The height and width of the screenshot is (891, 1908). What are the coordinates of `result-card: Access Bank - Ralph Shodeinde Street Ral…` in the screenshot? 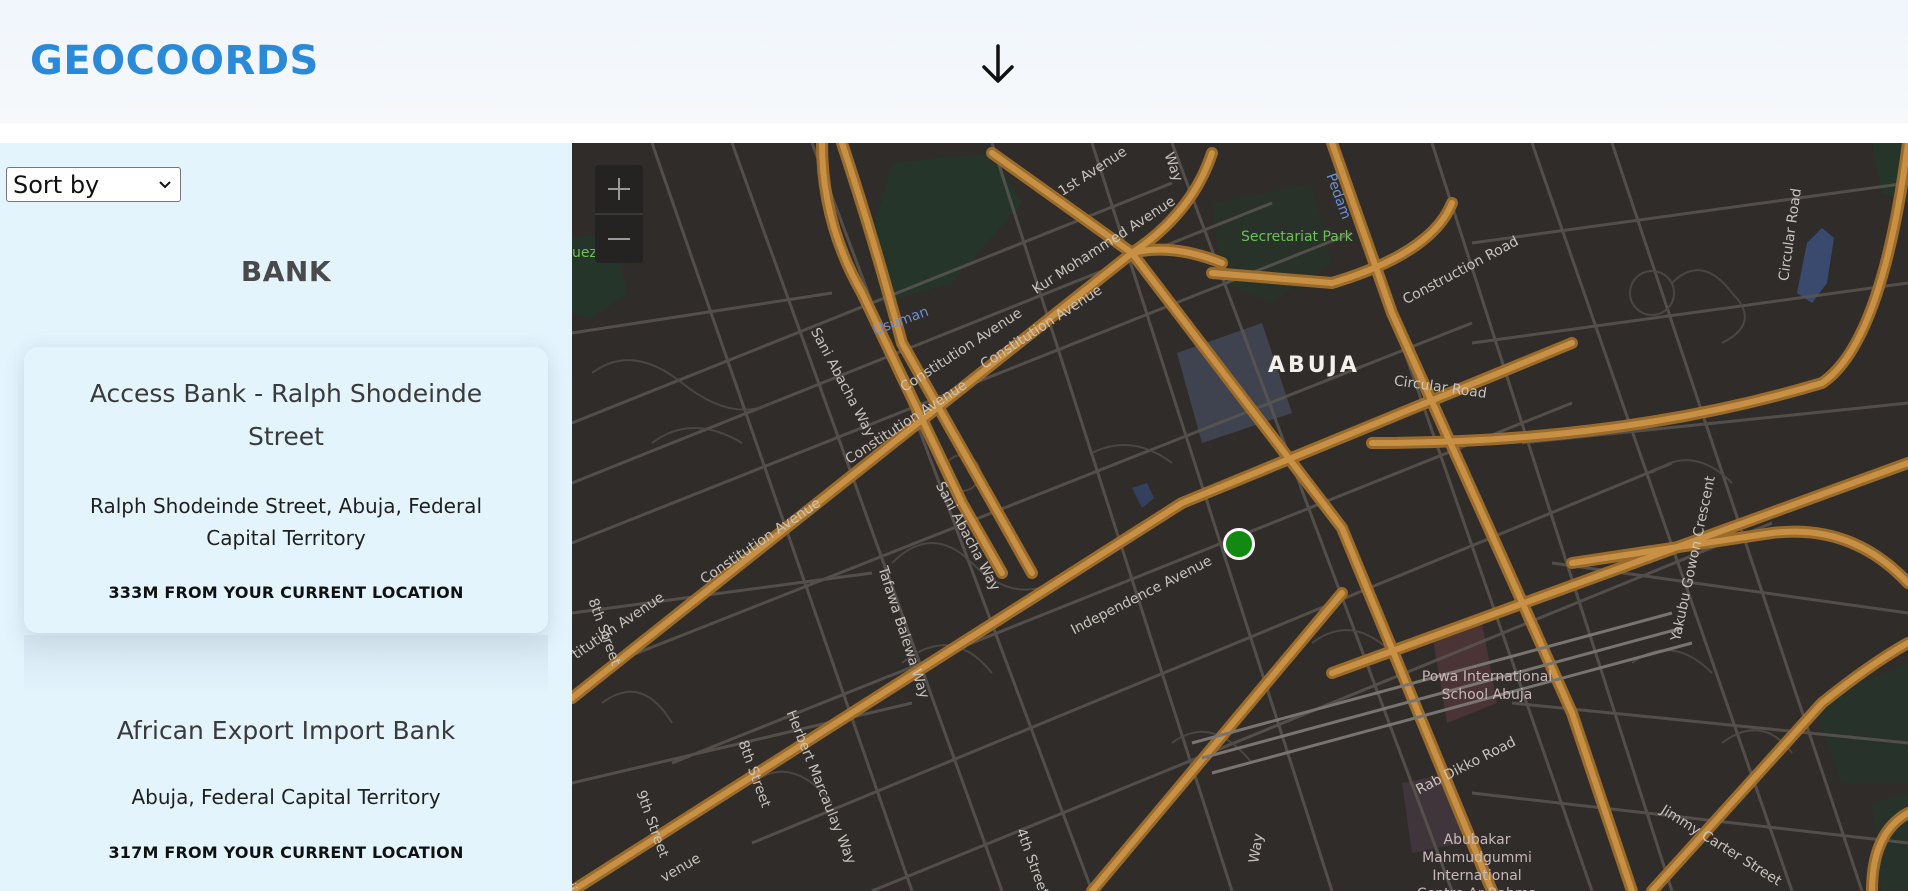 It's located at (286, 490).